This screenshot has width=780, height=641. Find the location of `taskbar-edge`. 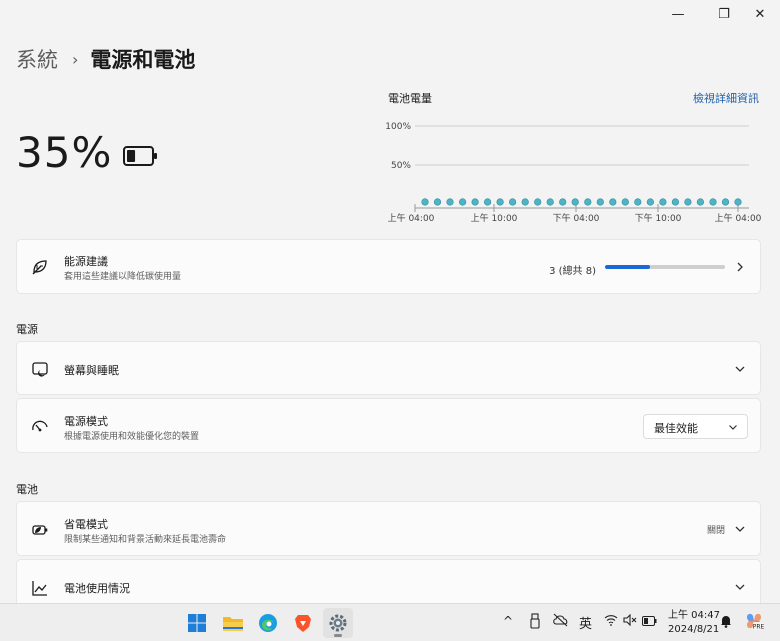

taskbar-edge is located at coordinates (268, 623).